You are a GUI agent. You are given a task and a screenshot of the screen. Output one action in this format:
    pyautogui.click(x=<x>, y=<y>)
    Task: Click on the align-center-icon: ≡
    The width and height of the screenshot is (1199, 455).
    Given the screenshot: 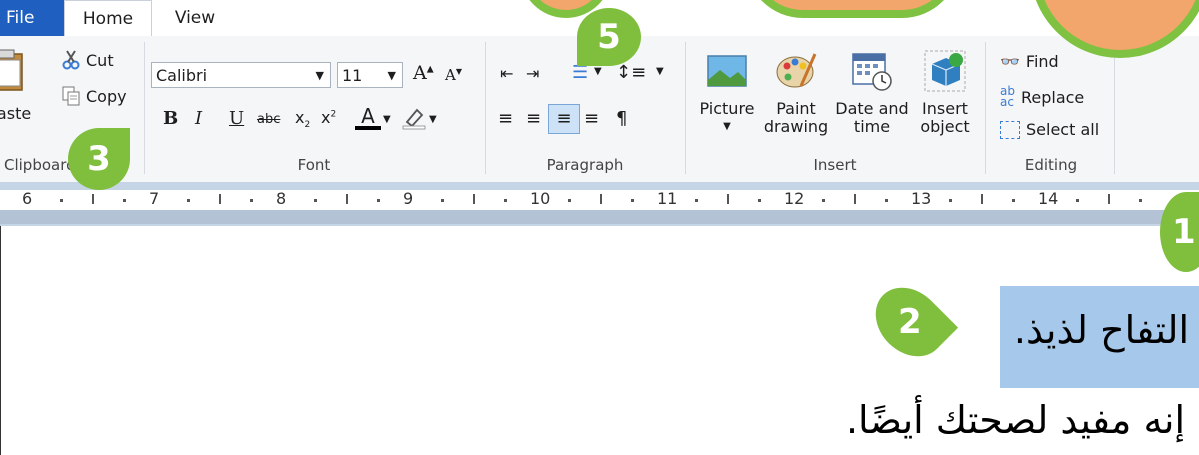 What is the action you would take?
    pyautogui.click(x=533, y=118)
    